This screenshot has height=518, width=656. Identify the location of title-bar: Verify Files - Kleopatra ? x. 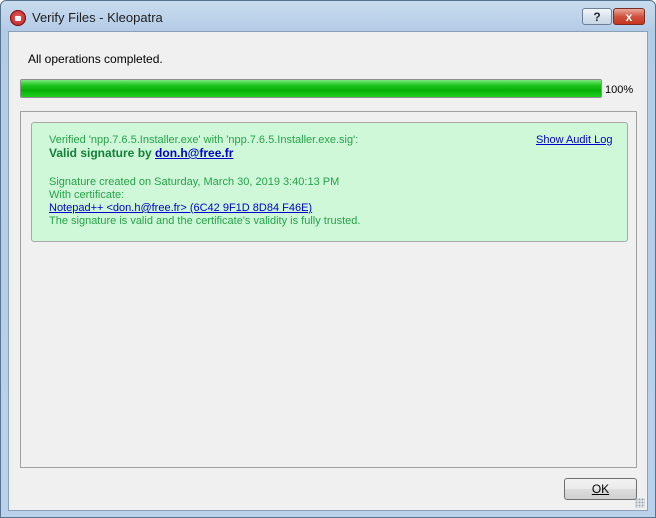
(328, 16).